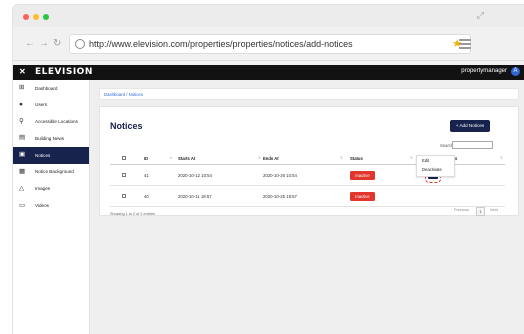 The image size is (524, 334). Describe the element at coordinates (22, 171) in the screenshot. I see `image-stack-icon: ▦` at that location.